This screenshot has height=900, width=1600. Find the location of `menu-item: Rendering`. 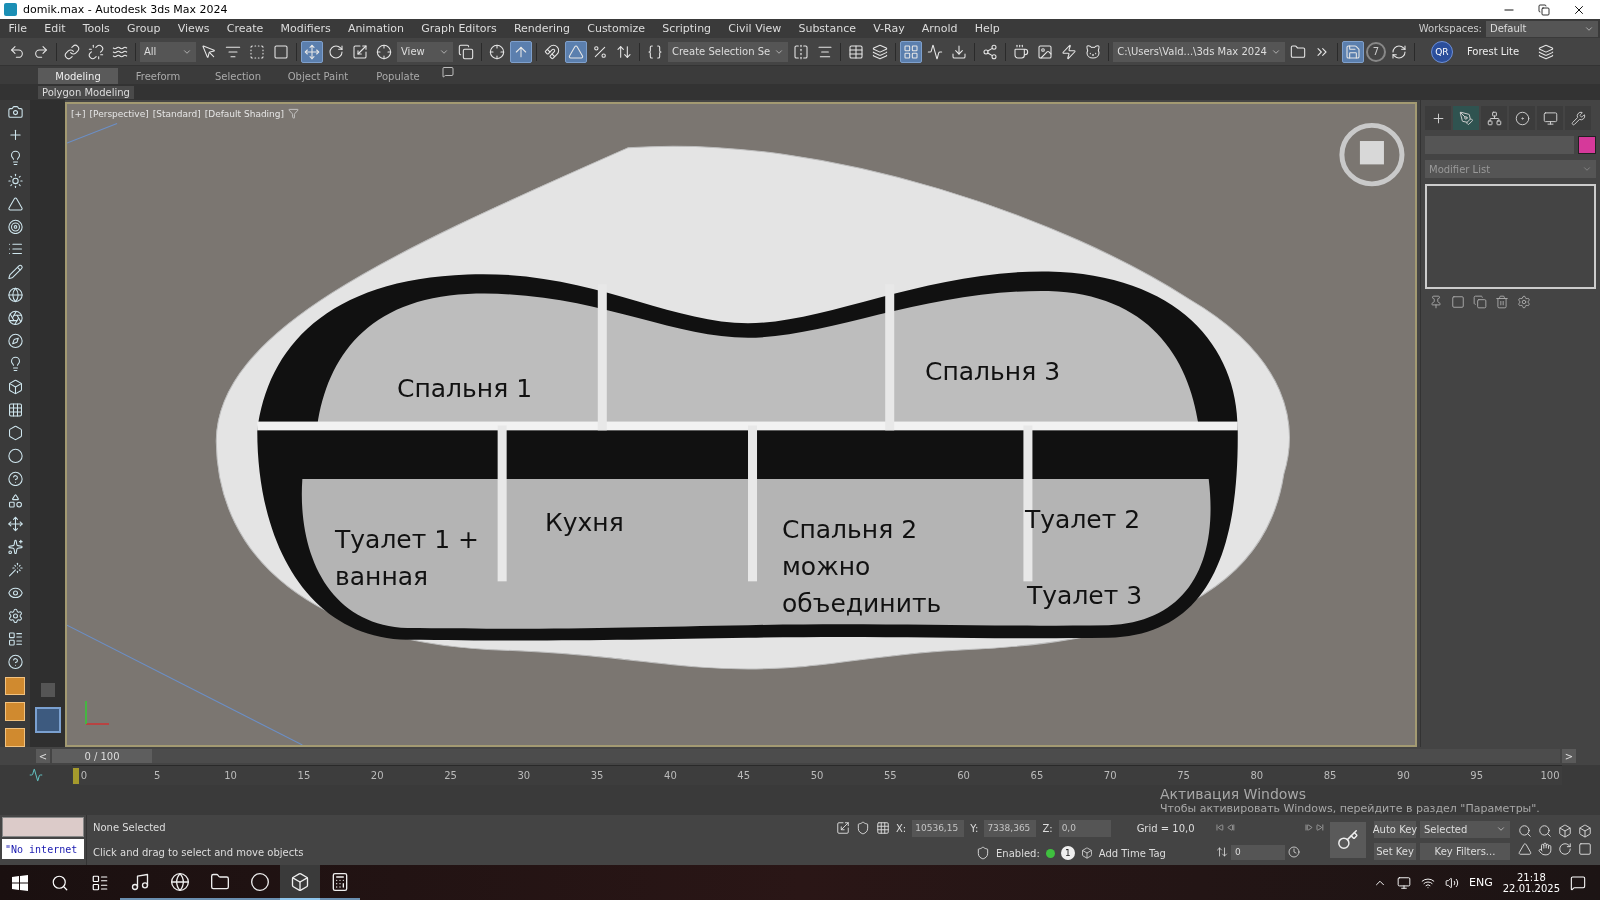

menu-item: Rendering is located at coordinates (542, 28).